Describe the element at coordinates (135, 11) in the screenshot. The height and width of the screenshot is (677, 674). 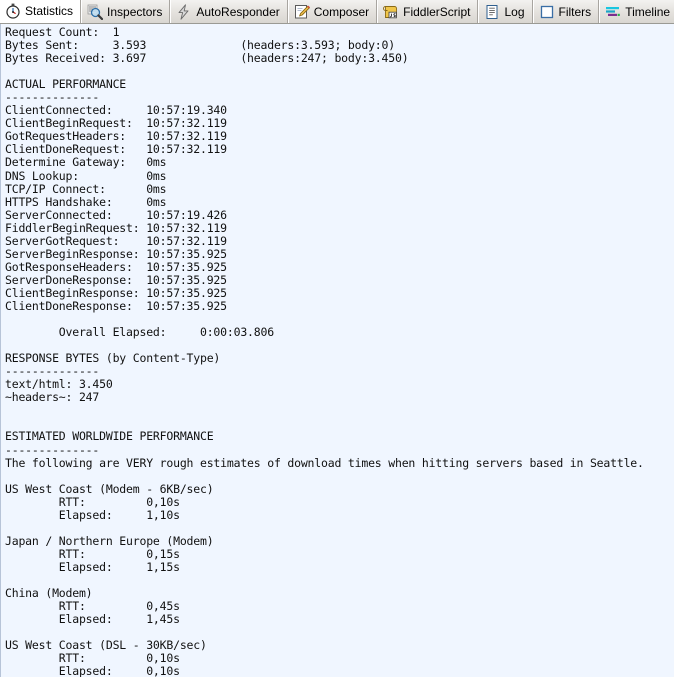
I see `tab-label: Inspectors` at that location.